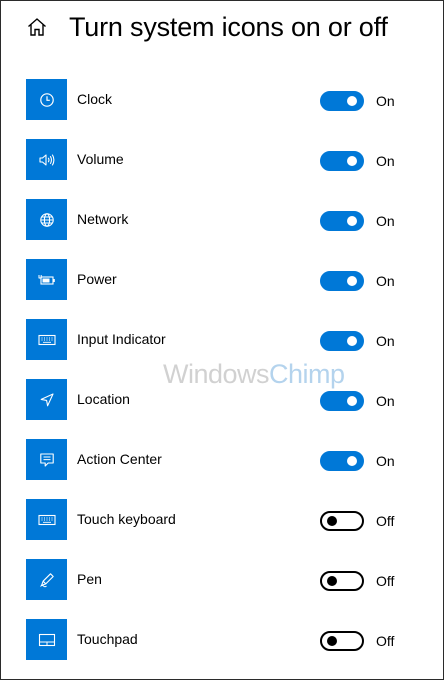  I want to click on clock-toggle, so click(342, 101).